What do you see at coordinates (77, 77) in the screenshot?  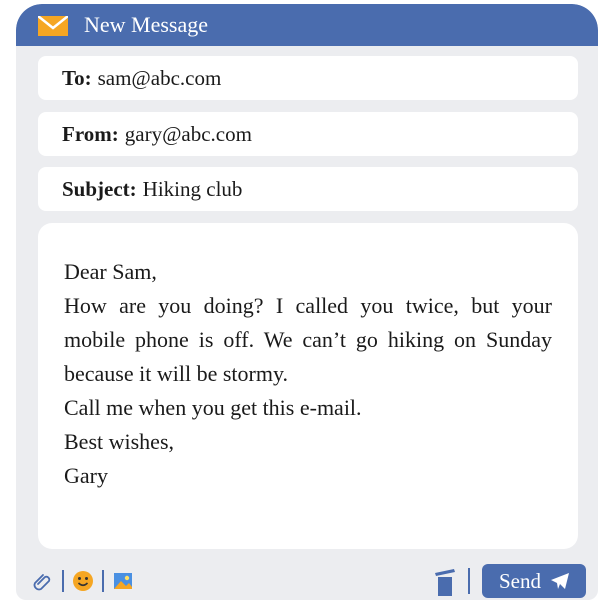 I see `to-label: To:` at bounding box center [77, 77].